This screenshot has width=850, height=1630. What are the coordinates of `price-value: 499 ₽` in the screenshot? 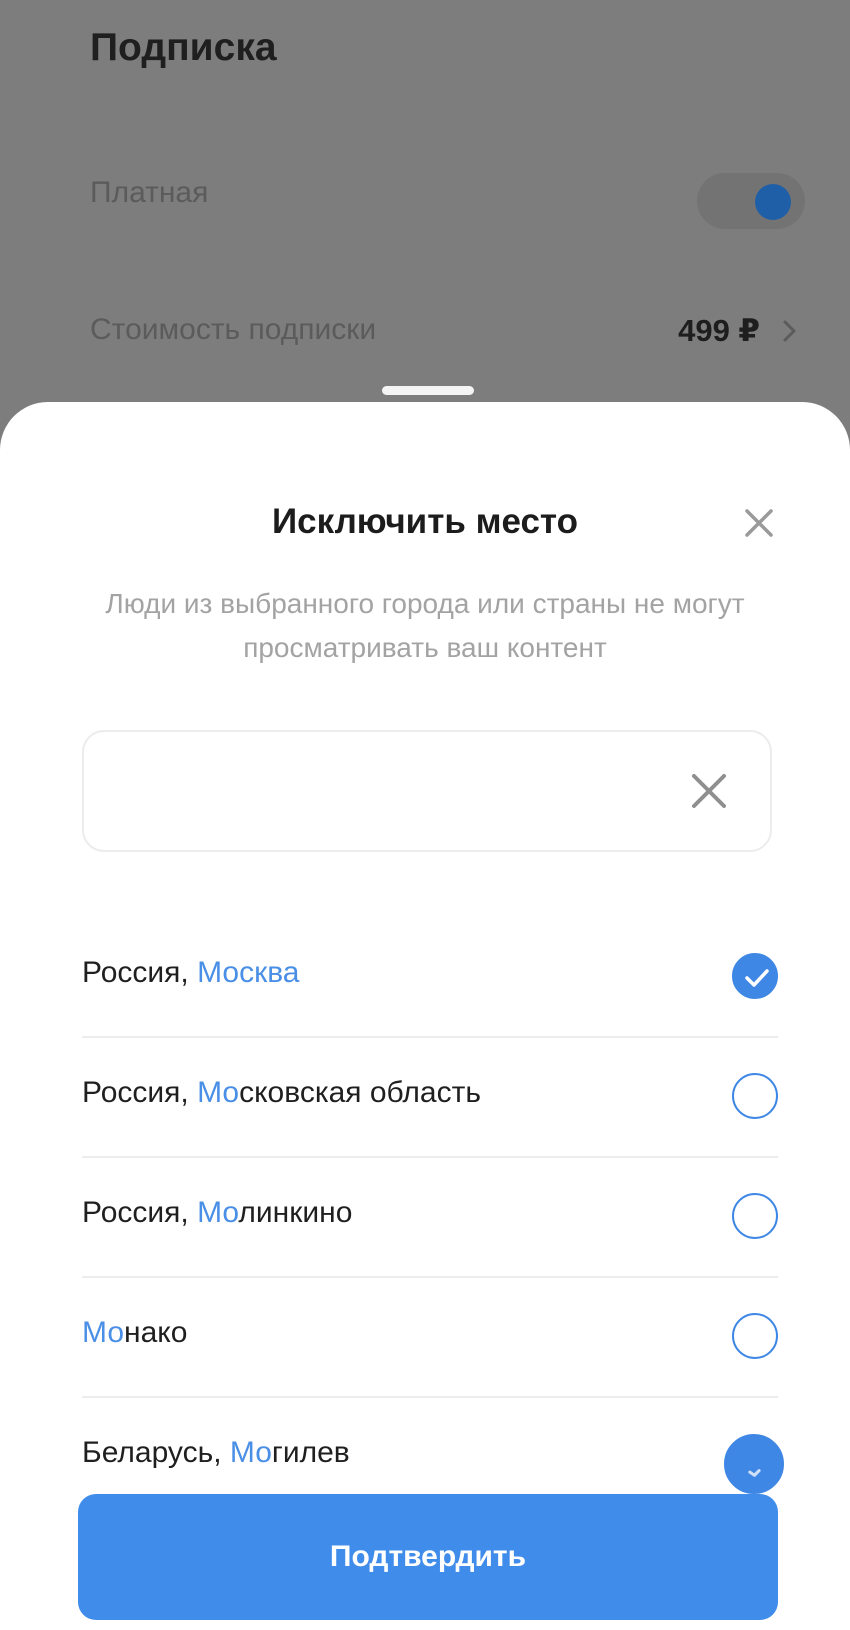 It's located at (719, 331).